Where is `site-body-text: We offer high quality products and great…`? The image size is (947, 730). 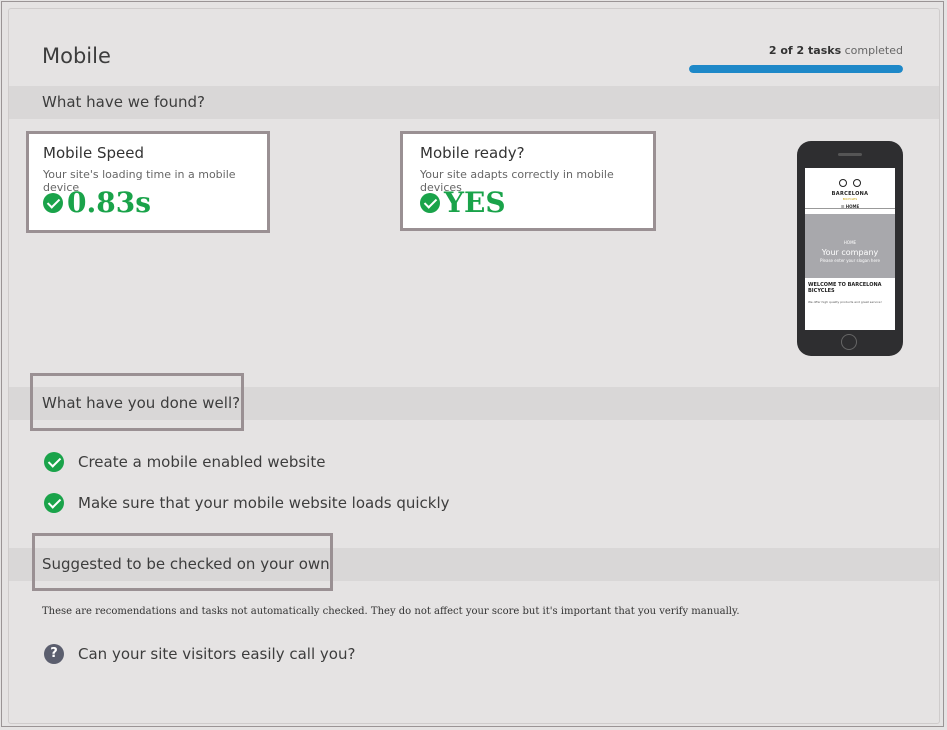 site-body-text: We offer high quality products and great… is located at coordinates (845, 302).